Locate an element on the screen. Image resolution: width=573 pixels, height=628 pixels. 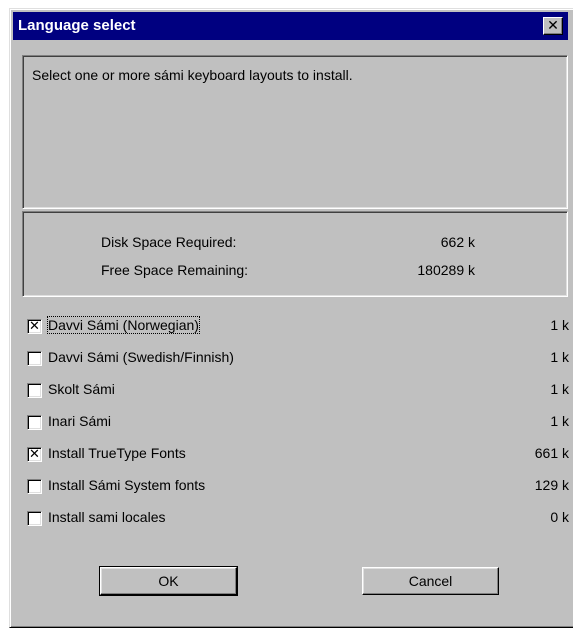
davvi-norwegian-size: 1 k is located at coordinates (559, 325).